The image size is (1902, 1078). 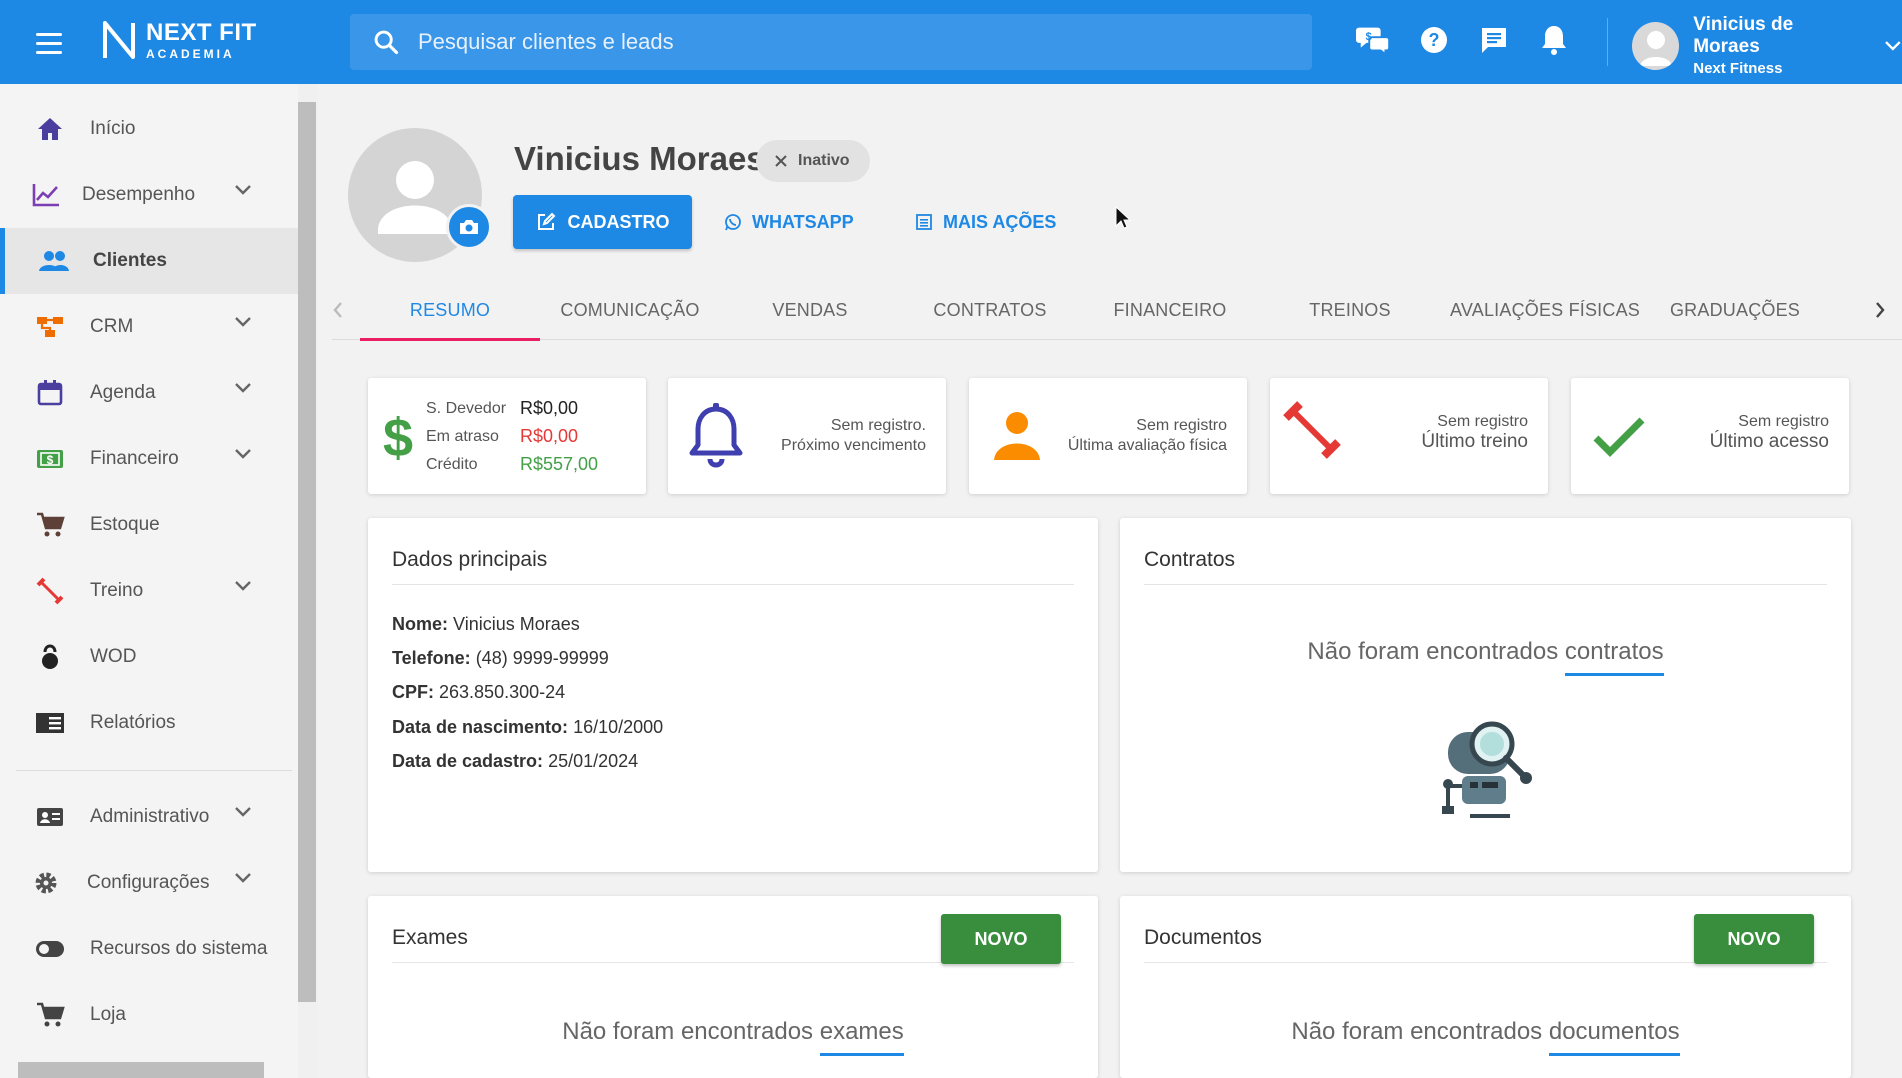 What do you see at coordinates (1312, 430) in the screenshot?
I see `dumbbell-icon` at bounding box center [1312, 430].